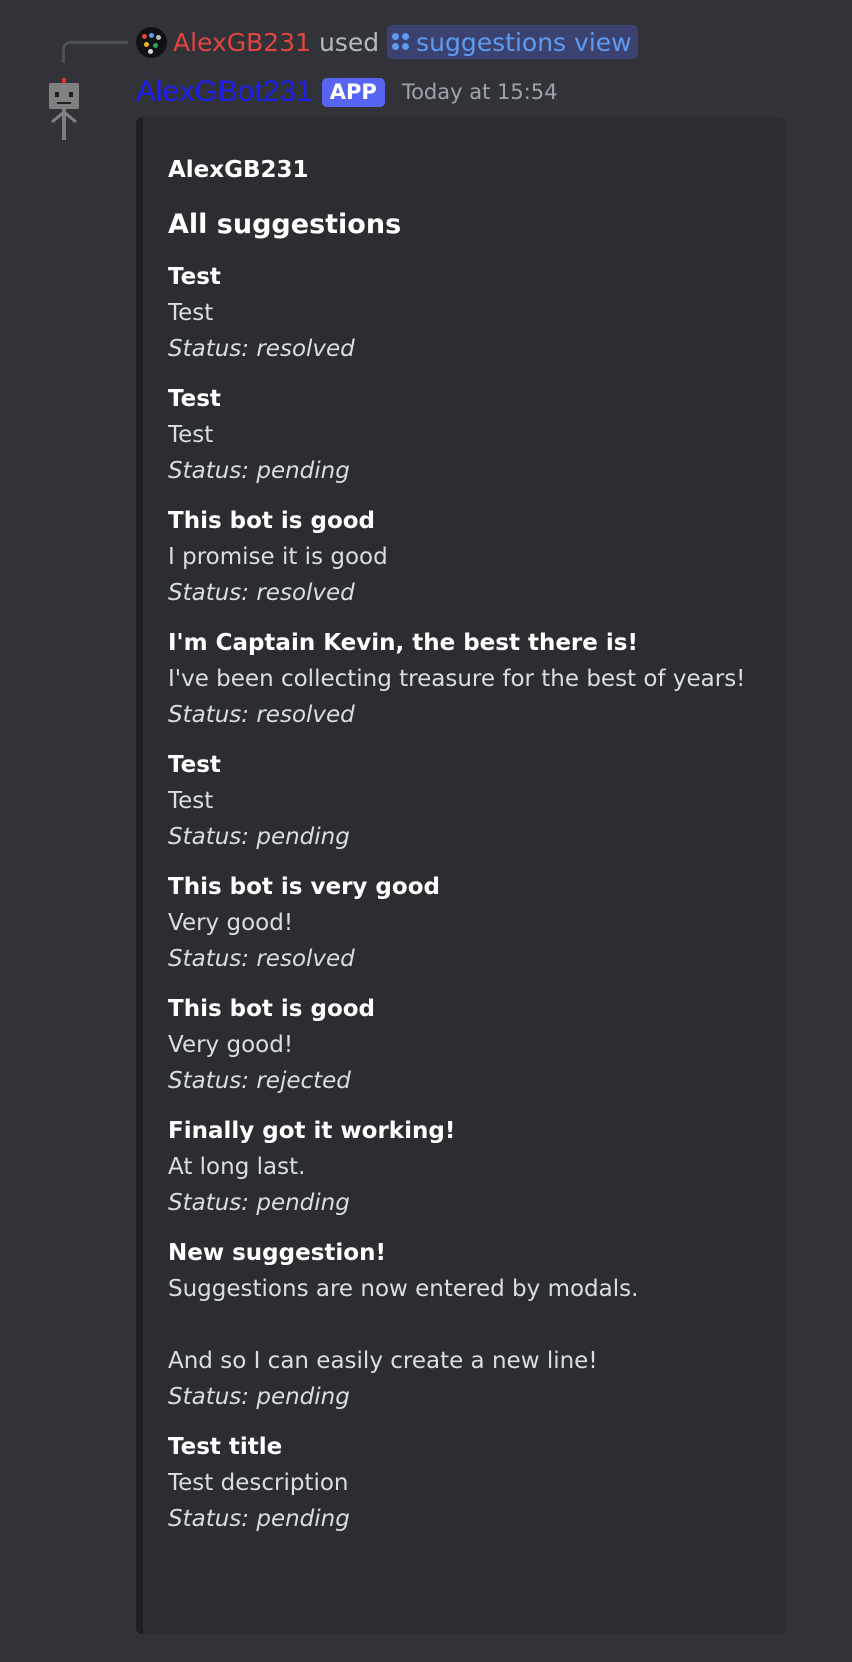  Describe the element at coordinates (242, 42) in the screenshot. I see `command-user-name: AlexGB231` at that location.